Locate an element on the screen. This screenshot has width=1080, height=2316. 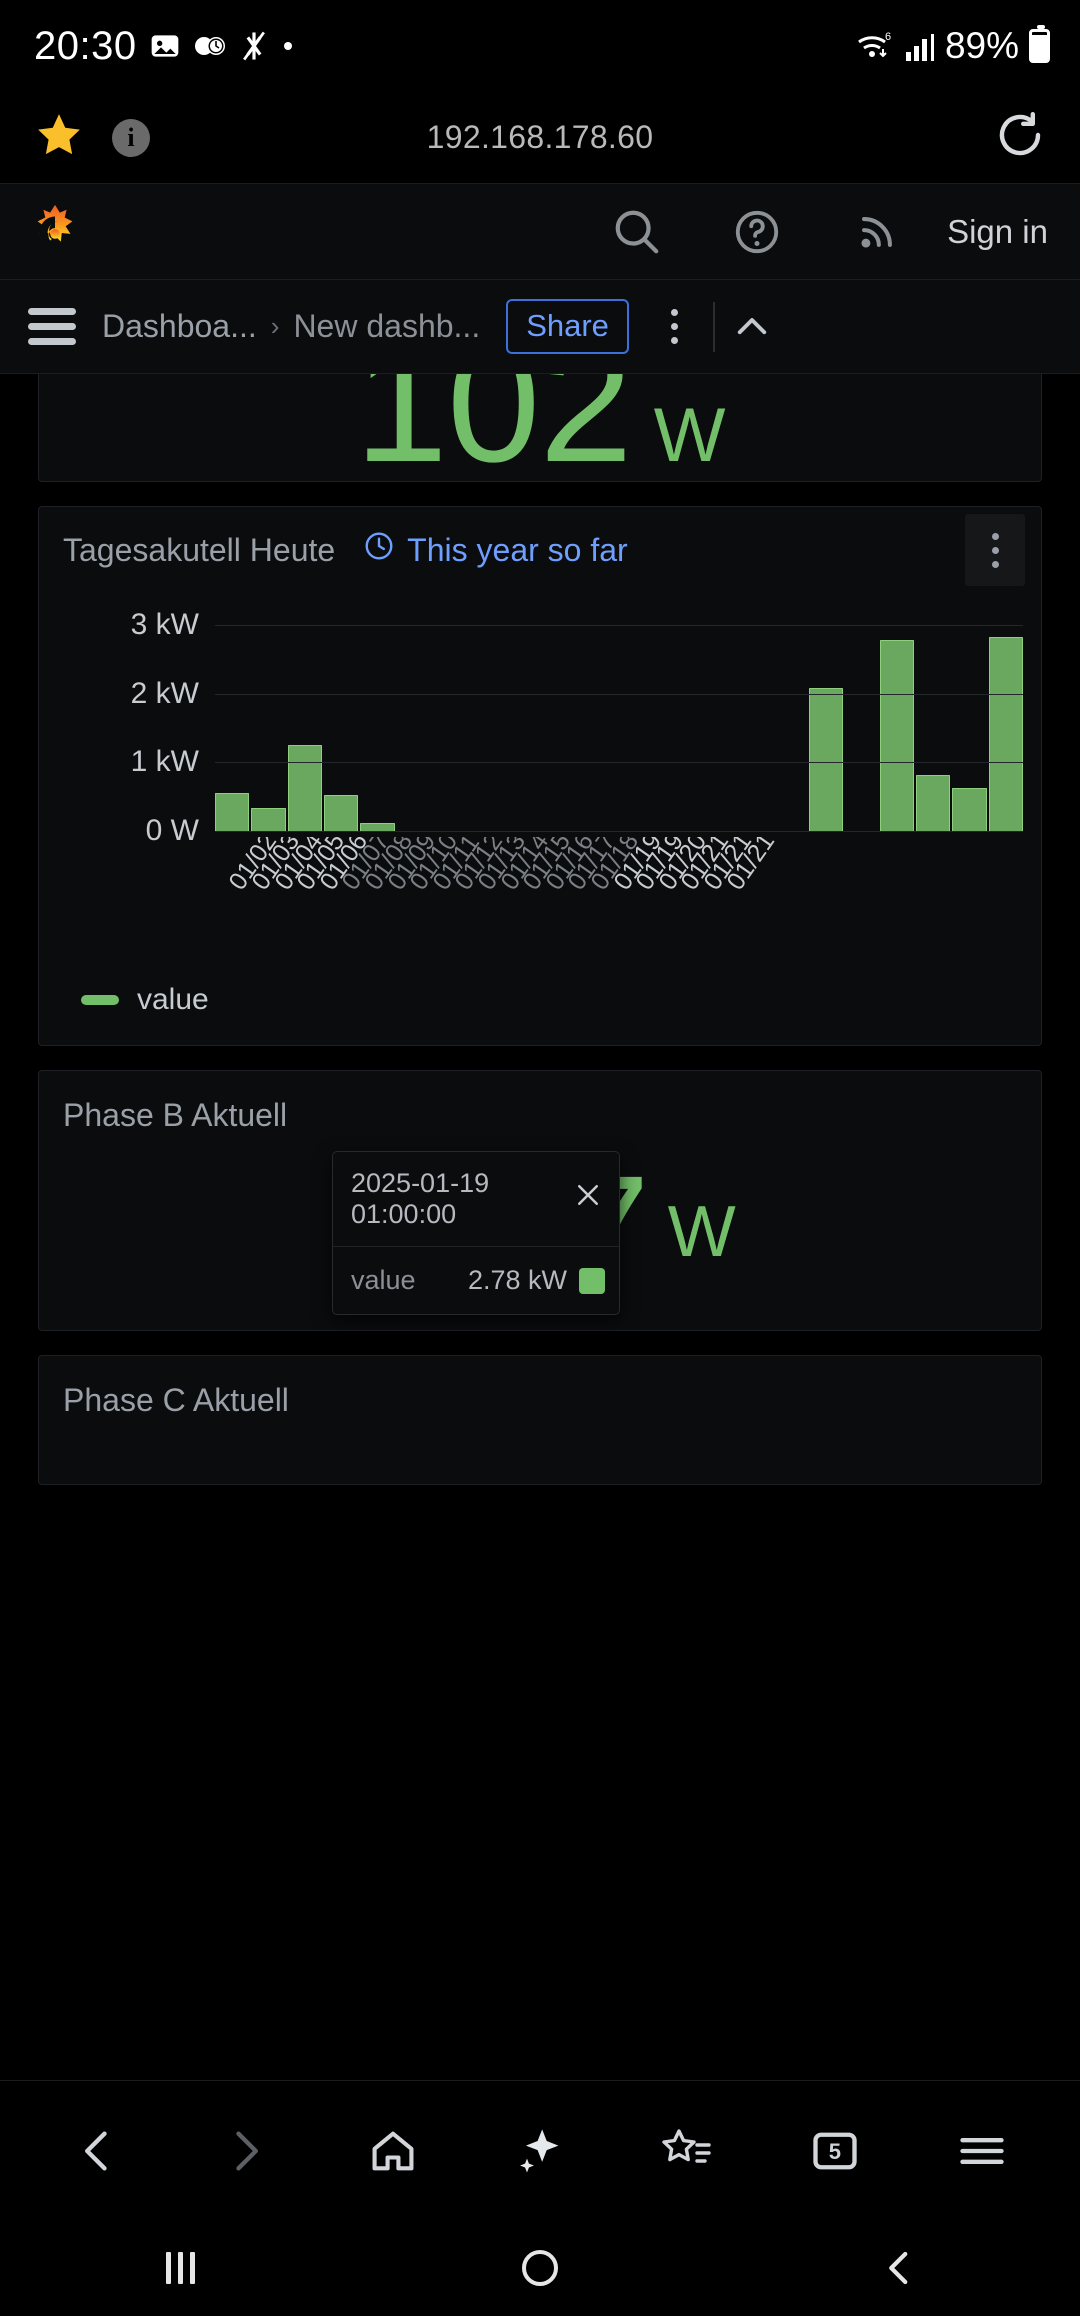
reload-icon is located at coordinates (1020, 137).